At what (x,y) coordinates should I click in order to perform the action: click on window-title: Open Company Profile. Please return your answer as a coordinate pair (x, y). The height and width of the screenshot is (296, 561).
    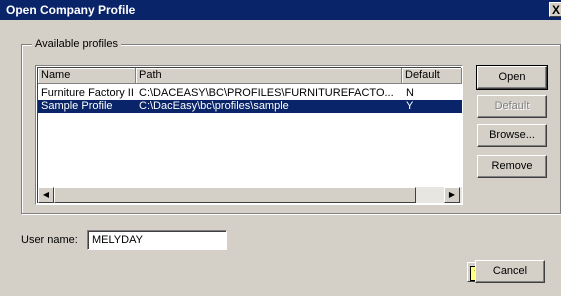
    Looking at the image, I should click on (71, 10).